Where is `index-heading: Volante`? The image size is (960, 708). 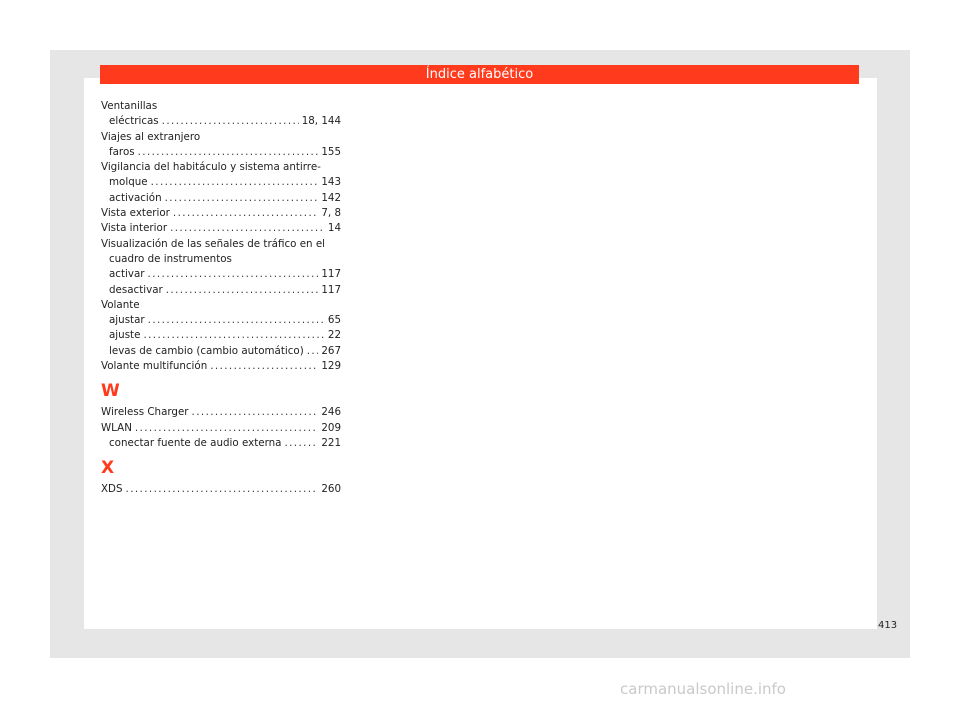 index-heading: Volante is located at coordinates (120, 304).